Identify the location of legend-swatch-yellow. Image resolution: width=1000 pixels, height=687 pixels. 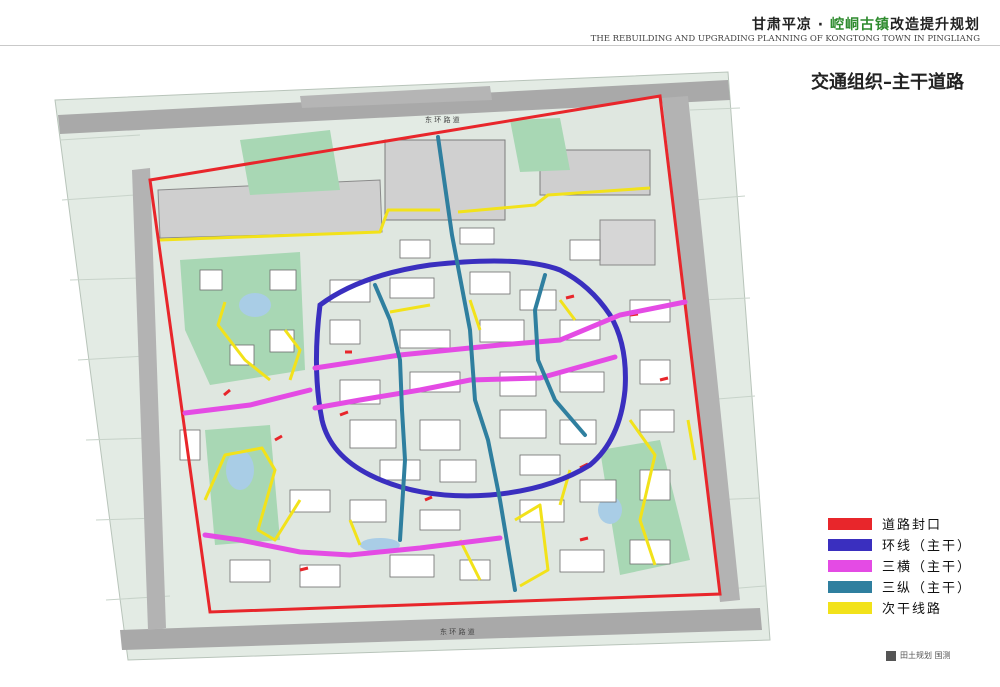
(850, 607).